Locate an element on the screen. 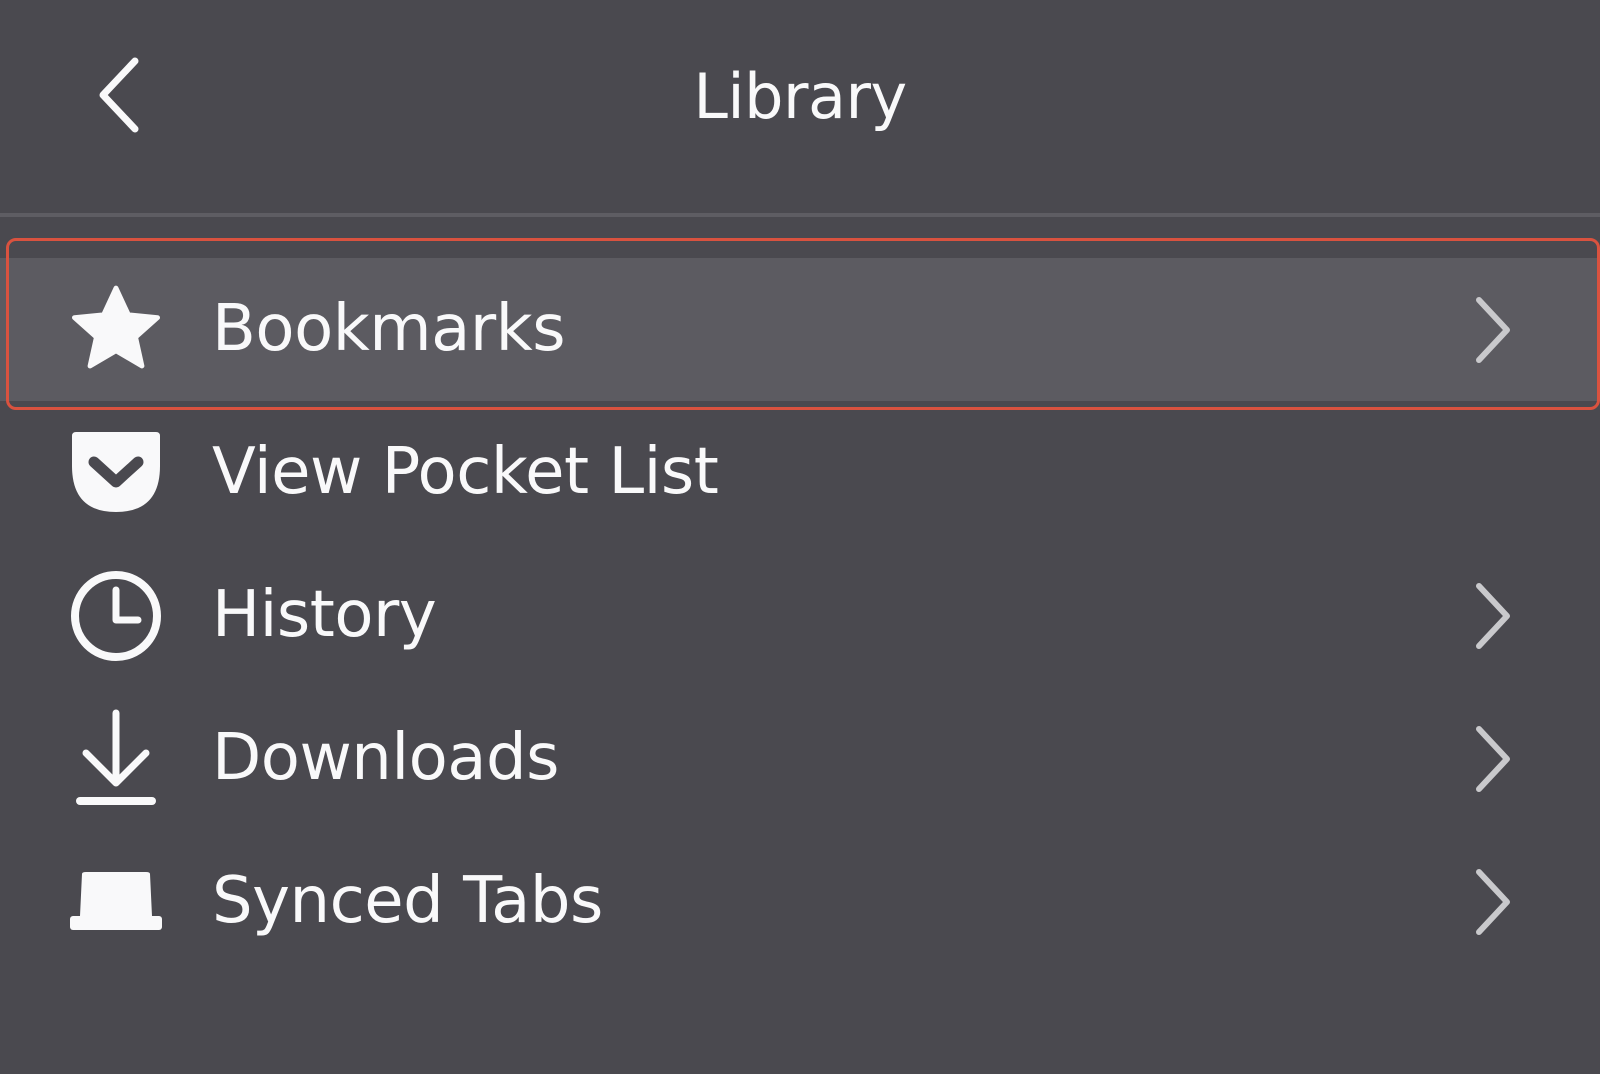 This screenshot has height=1074, width=1617. menu-item-history: History is located at coordinates (800, 615).